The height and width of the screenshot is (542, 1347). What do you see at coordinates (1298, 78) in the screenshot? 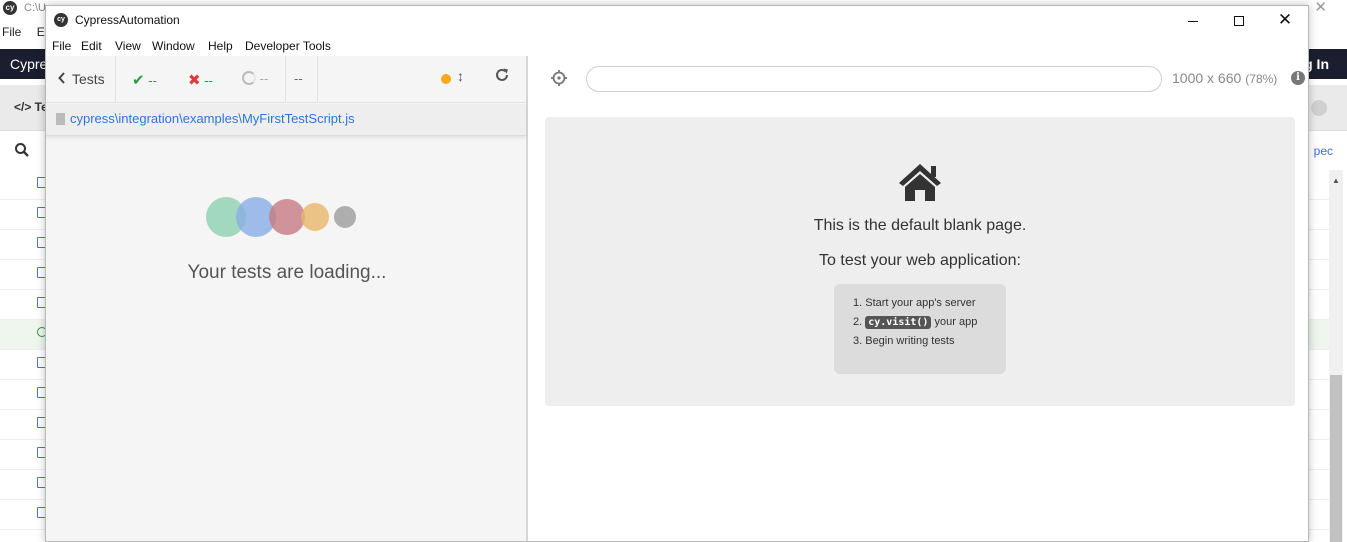
I see `info-icon: i` at bounding box center [1298, 78].